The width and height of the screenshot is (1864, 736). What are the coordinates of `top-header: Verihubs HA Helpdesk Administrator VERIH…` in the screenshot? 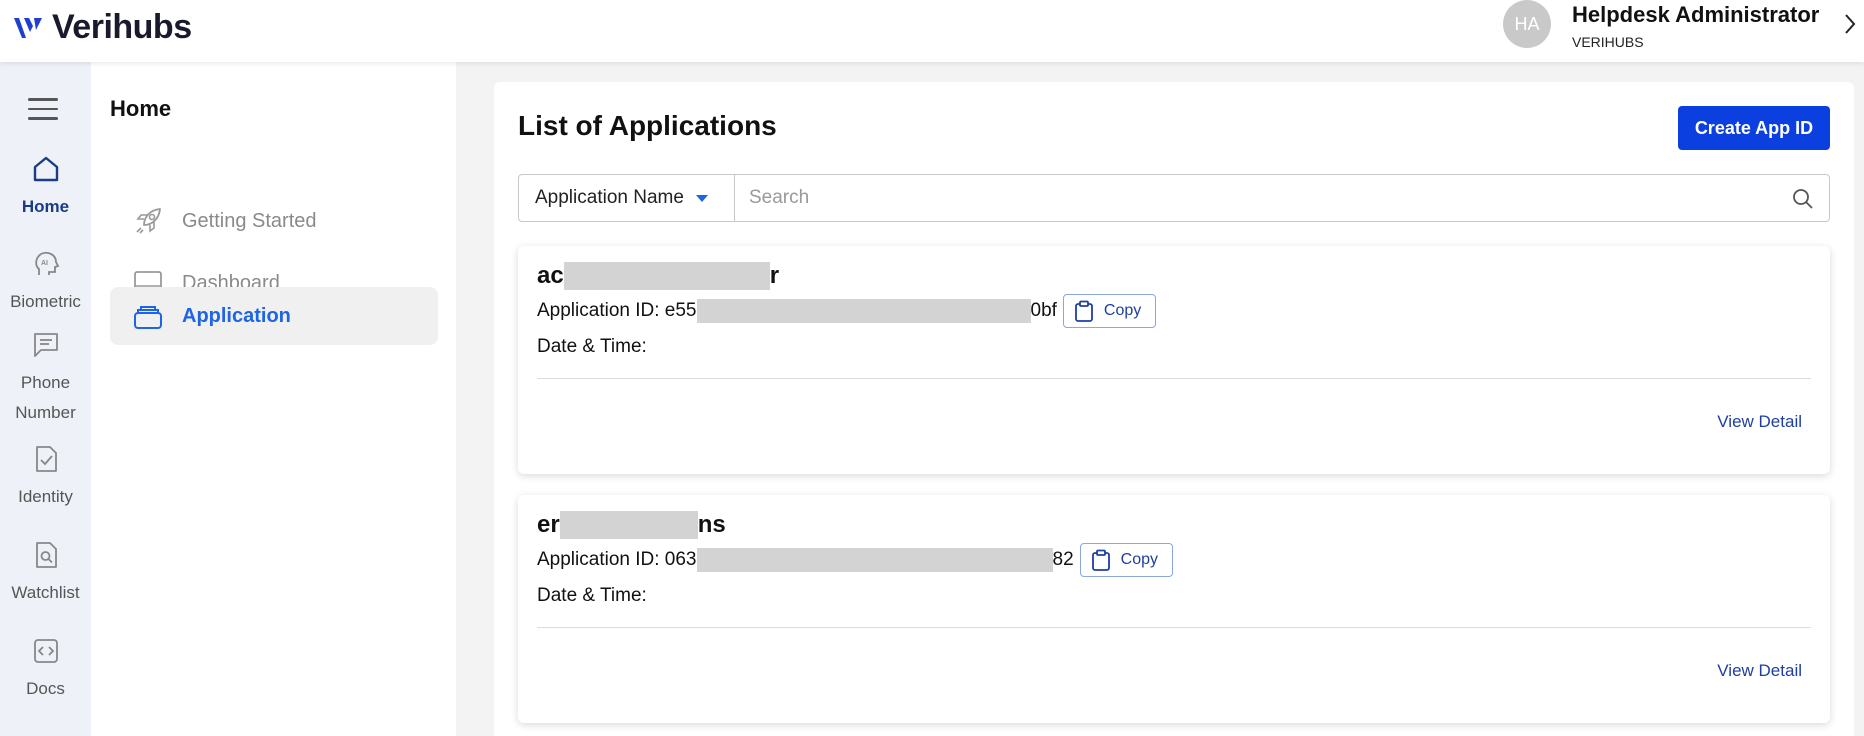 It's located at (932, 31).